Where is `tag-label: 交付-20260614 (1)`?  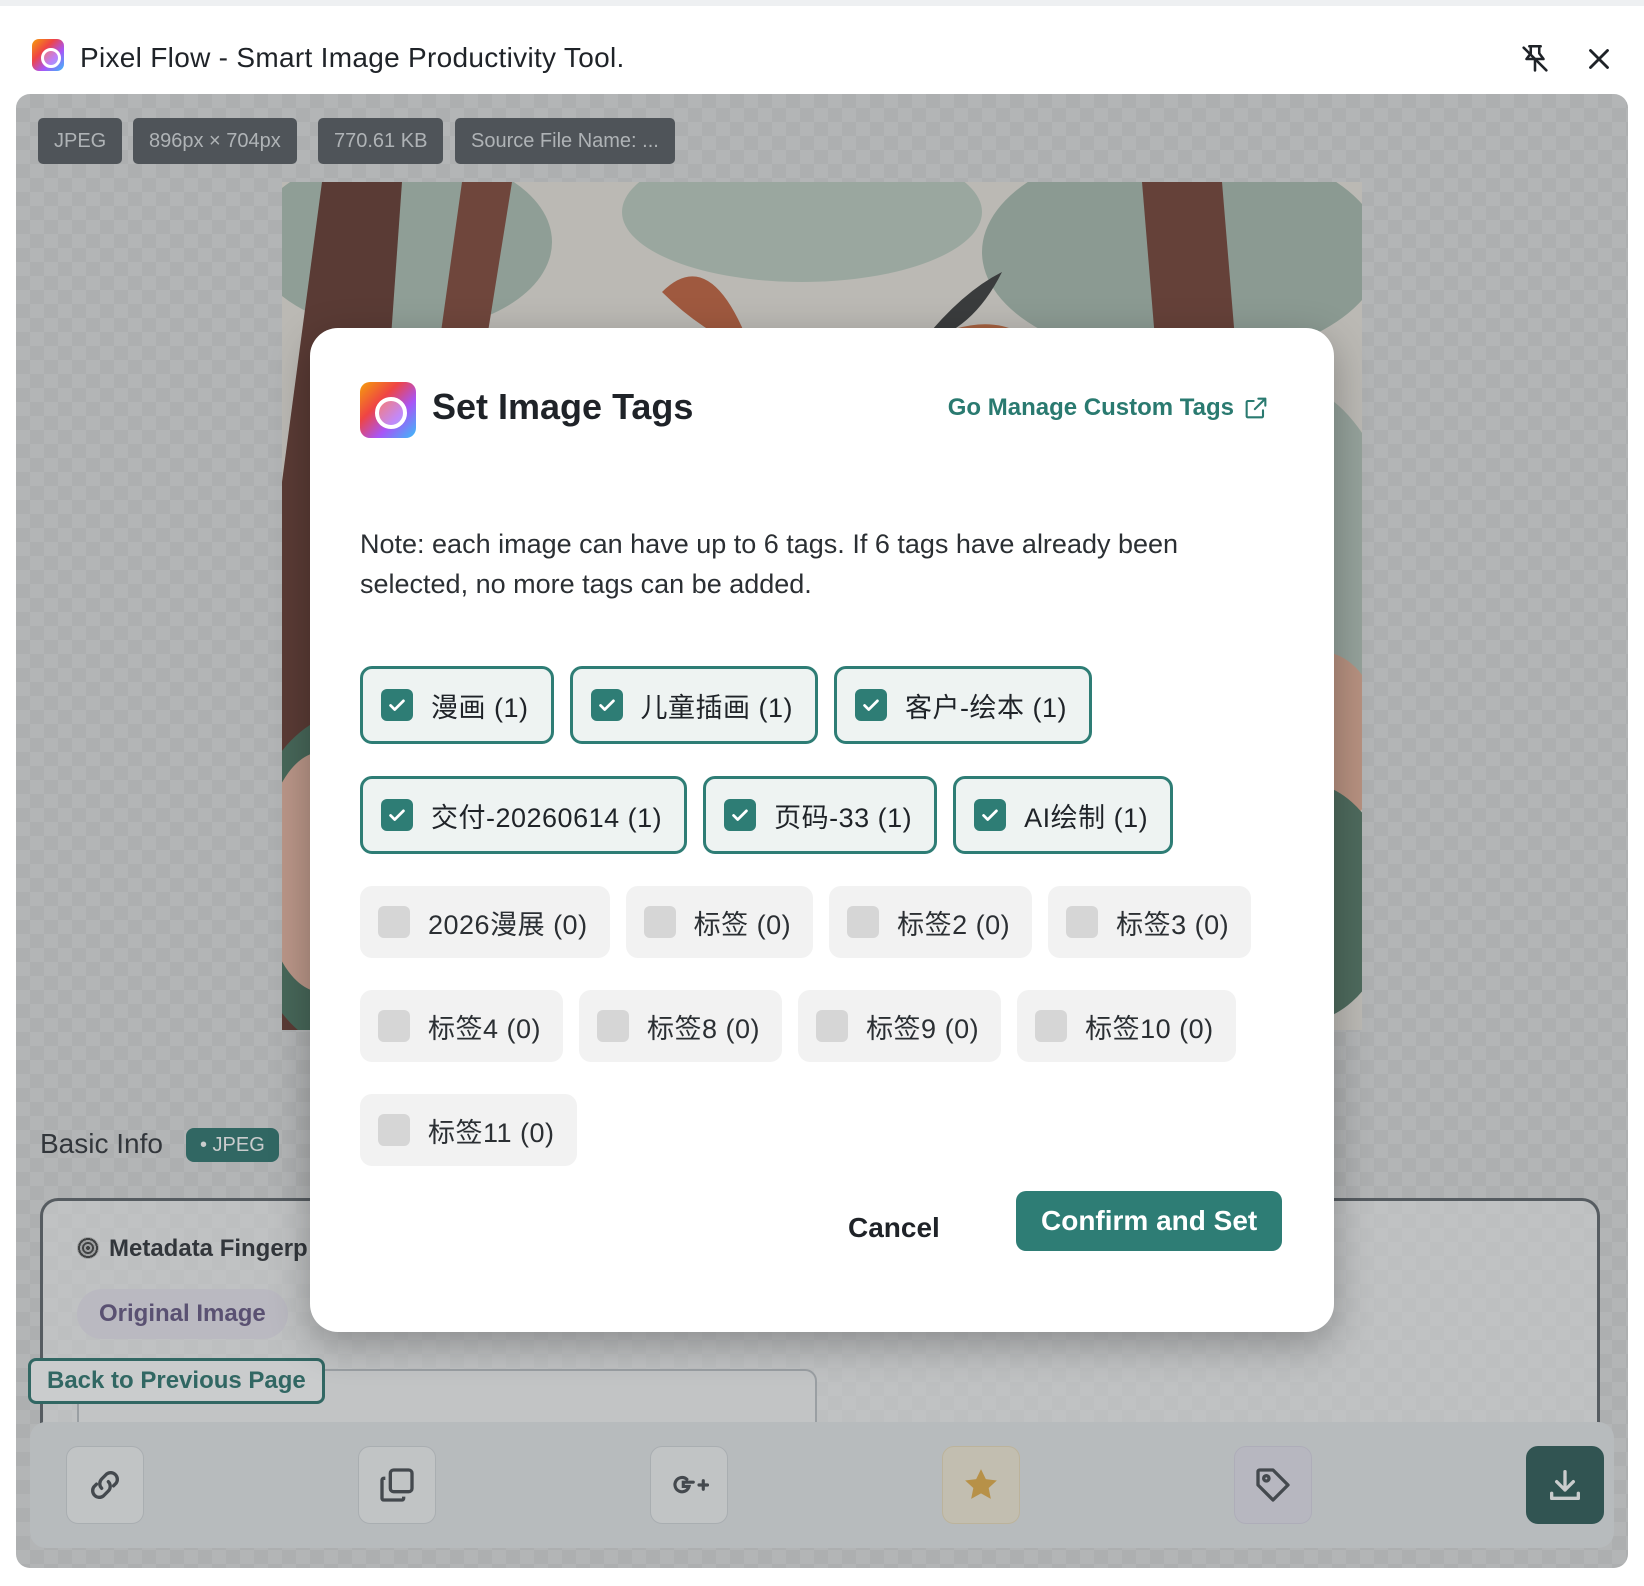 tag-label: 交付-20260614 (1) is located at coordinates (547, 817).